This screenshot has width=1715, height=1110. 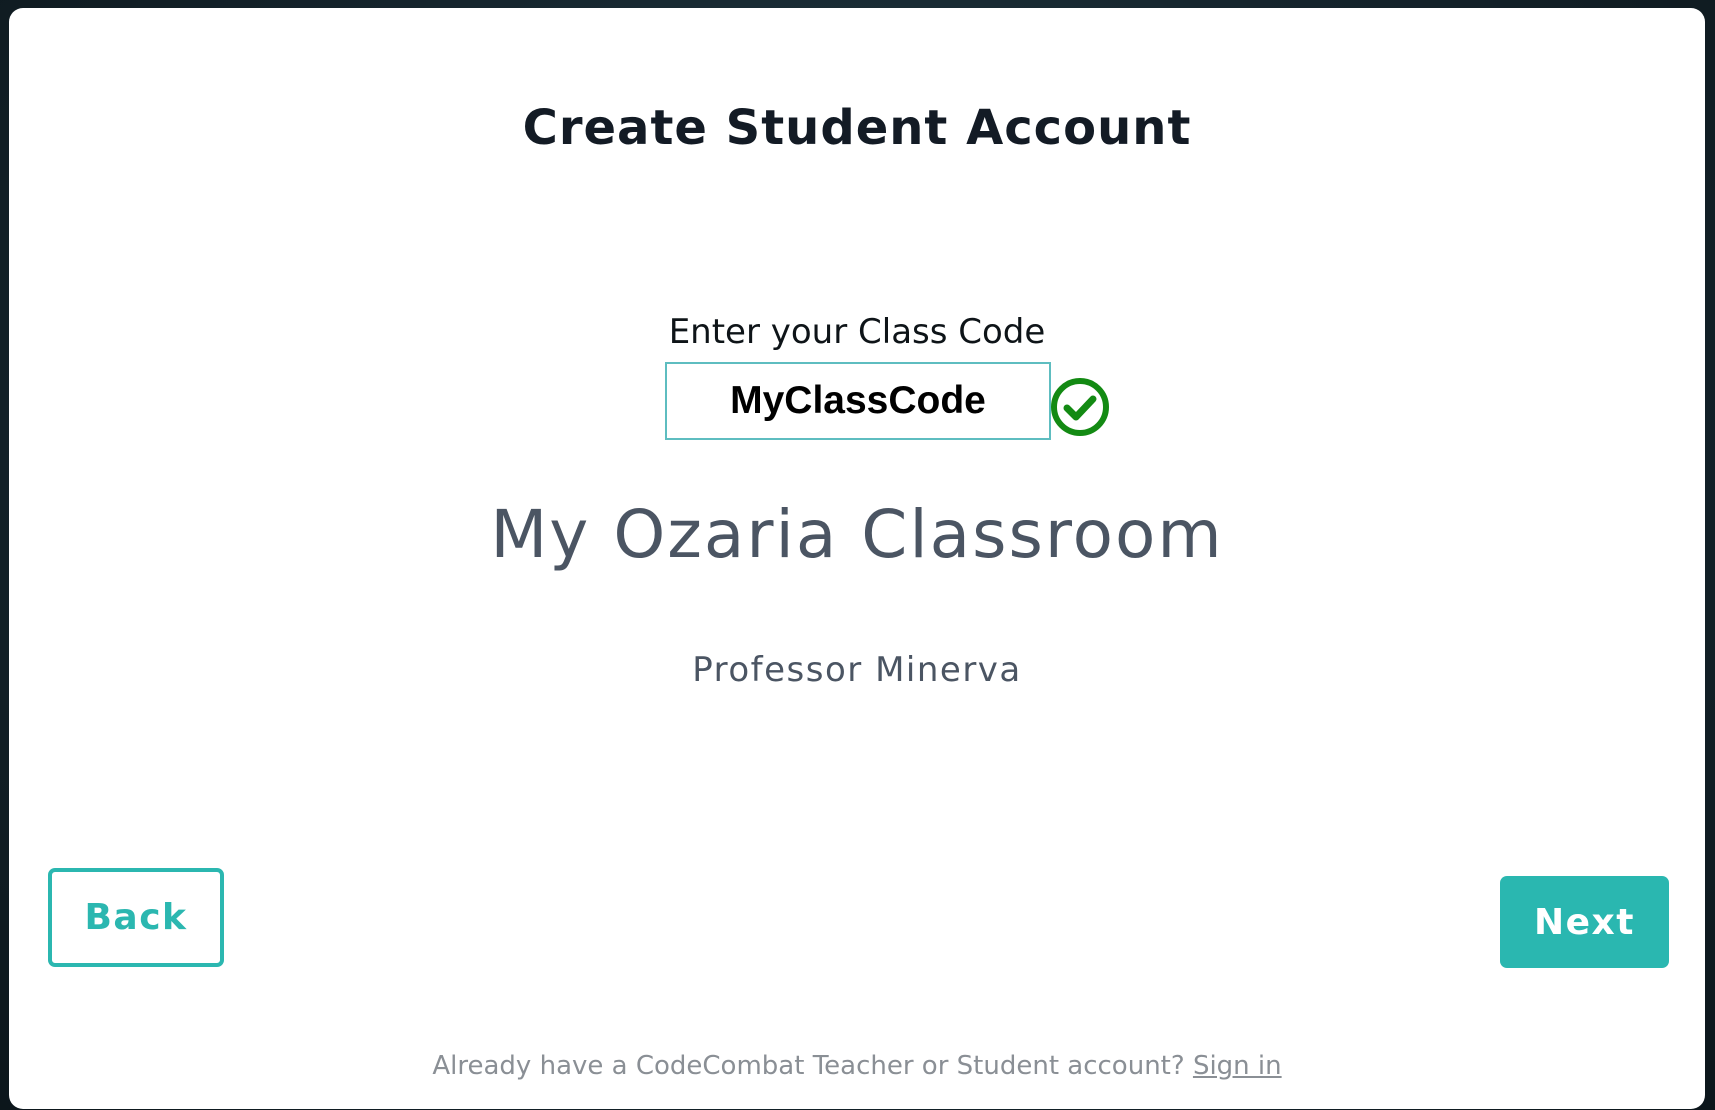 I want to click on next-button: Next, so click(x=1584, y=922).